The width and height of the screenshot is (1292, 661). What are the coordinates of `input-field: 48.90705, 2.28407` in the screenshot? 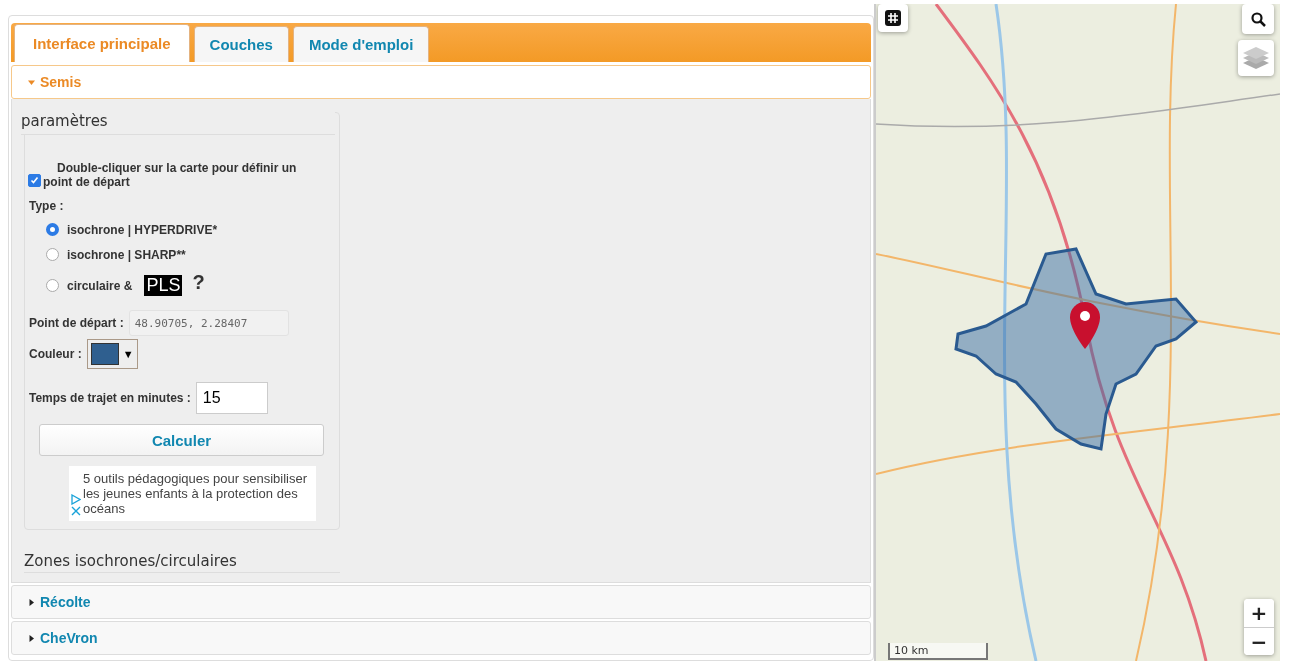 It's located at (208, 323).